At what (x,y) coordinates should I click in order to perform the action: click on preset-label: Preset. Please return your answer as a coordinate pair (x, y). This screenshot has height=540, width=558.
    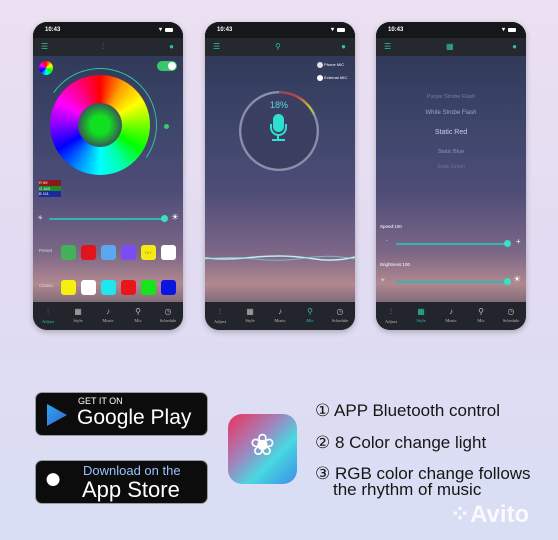
    Looking at the image, I should click on (46, 250).